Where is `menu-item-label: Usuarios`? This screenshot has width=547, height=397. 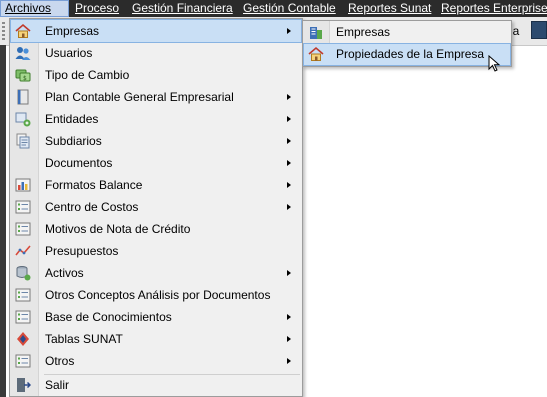
menu-item-label: Usuarios is located at coordinates (69, 53).